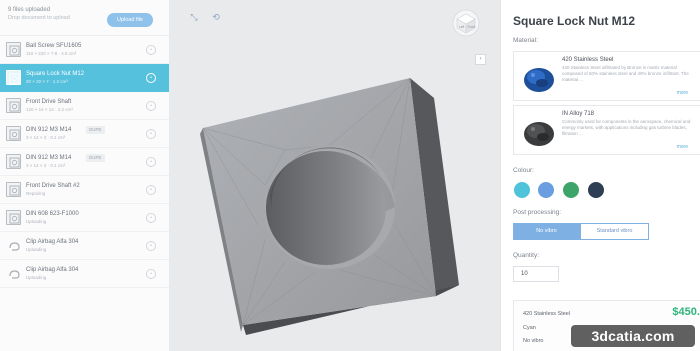  Describe the element at coordinates (55, 74) in the screenshot. I see `file-name: Square Lock Nut M12` at that location.